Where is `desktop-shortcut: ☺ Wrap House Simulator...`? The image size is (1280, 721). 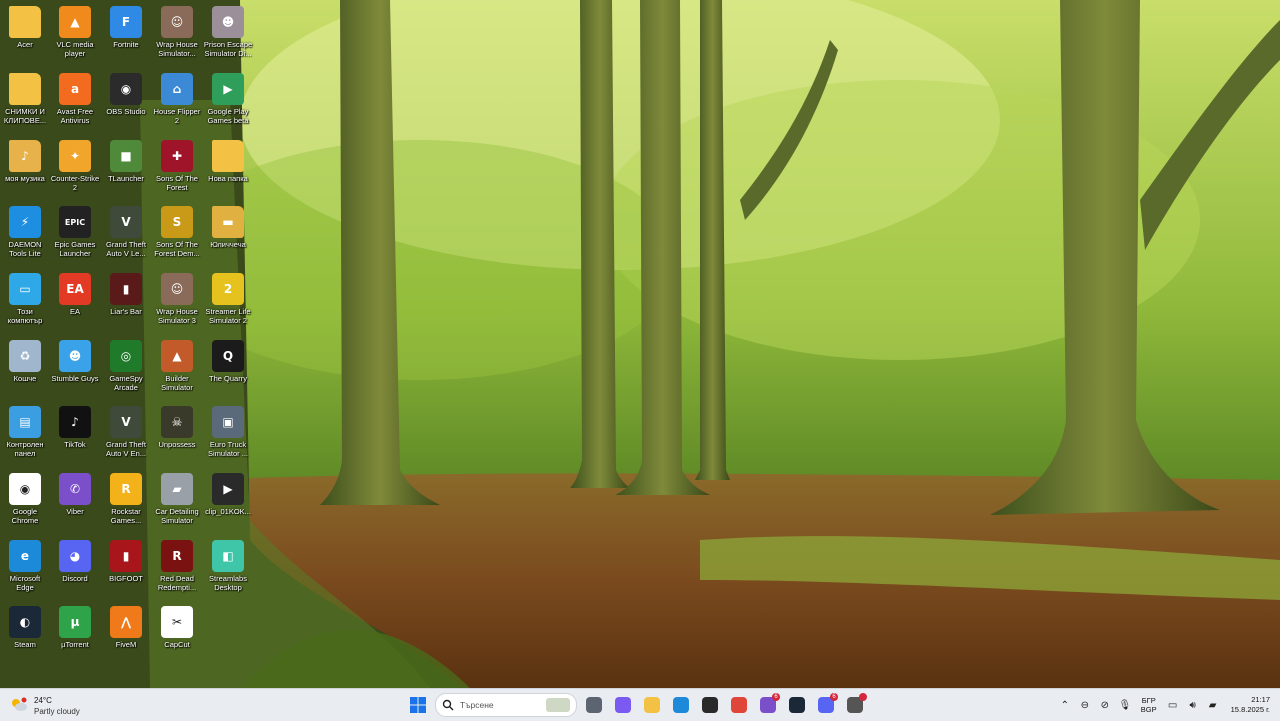
desktop-shortcut: ☺ Wrap House Simulator... is located at coordinates (177, 30).